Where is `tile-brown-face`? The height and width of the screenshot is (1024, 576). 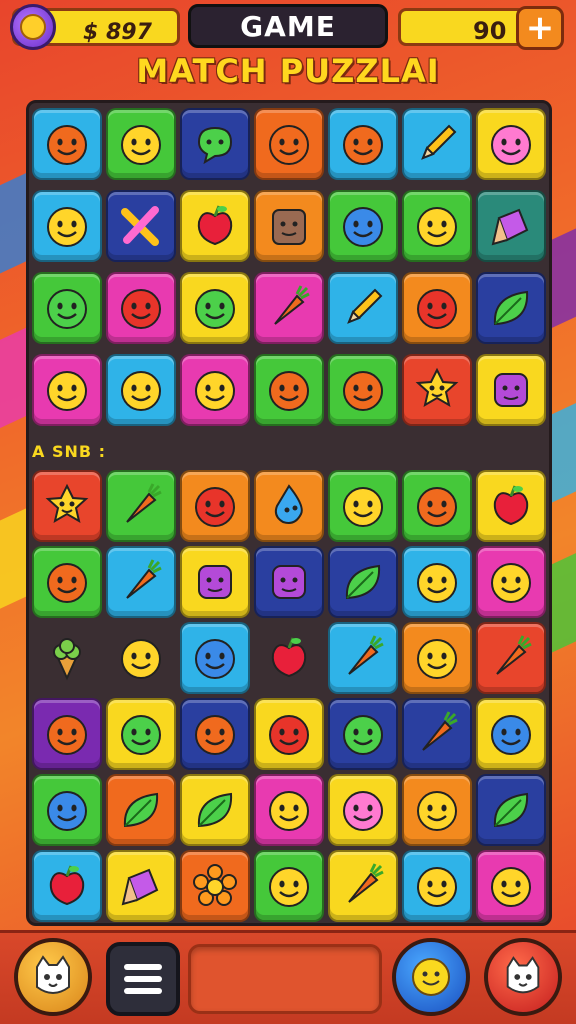 tile-brown-face is located at coordinates (289, 226).